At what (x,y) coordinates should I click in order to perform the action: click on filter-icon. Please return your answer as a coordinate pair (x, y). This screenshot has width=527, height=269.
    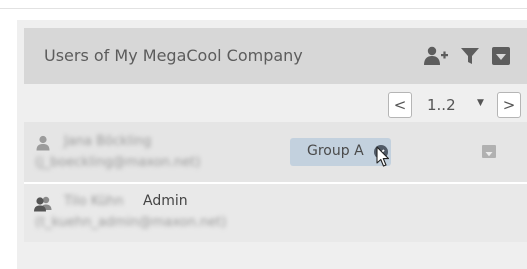
    Looking at the image, I should click on (470, 56).